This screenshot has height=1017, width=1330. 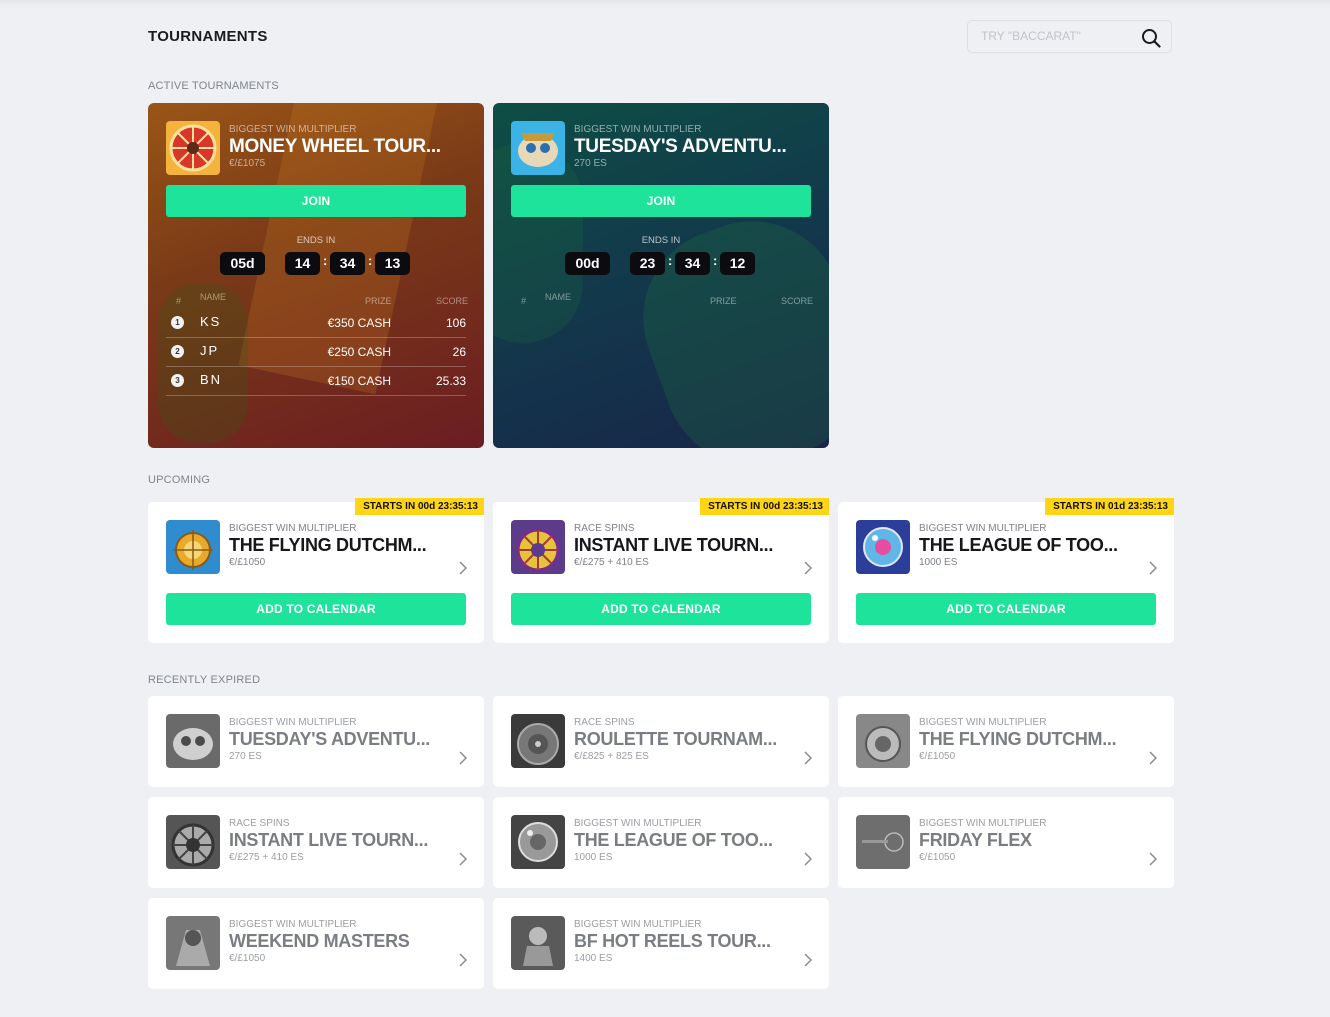 What do you see at coordinates (302, 263) in the screenshot?
I see `timer-hours: 14` at bounding box center [302, 263].